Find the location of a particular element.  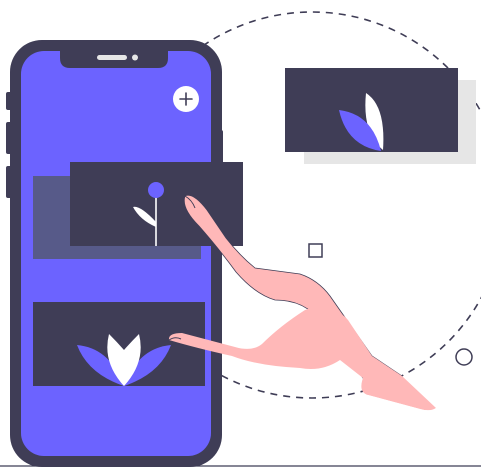

circle-outline-icon is located at coordinates (464, 357).